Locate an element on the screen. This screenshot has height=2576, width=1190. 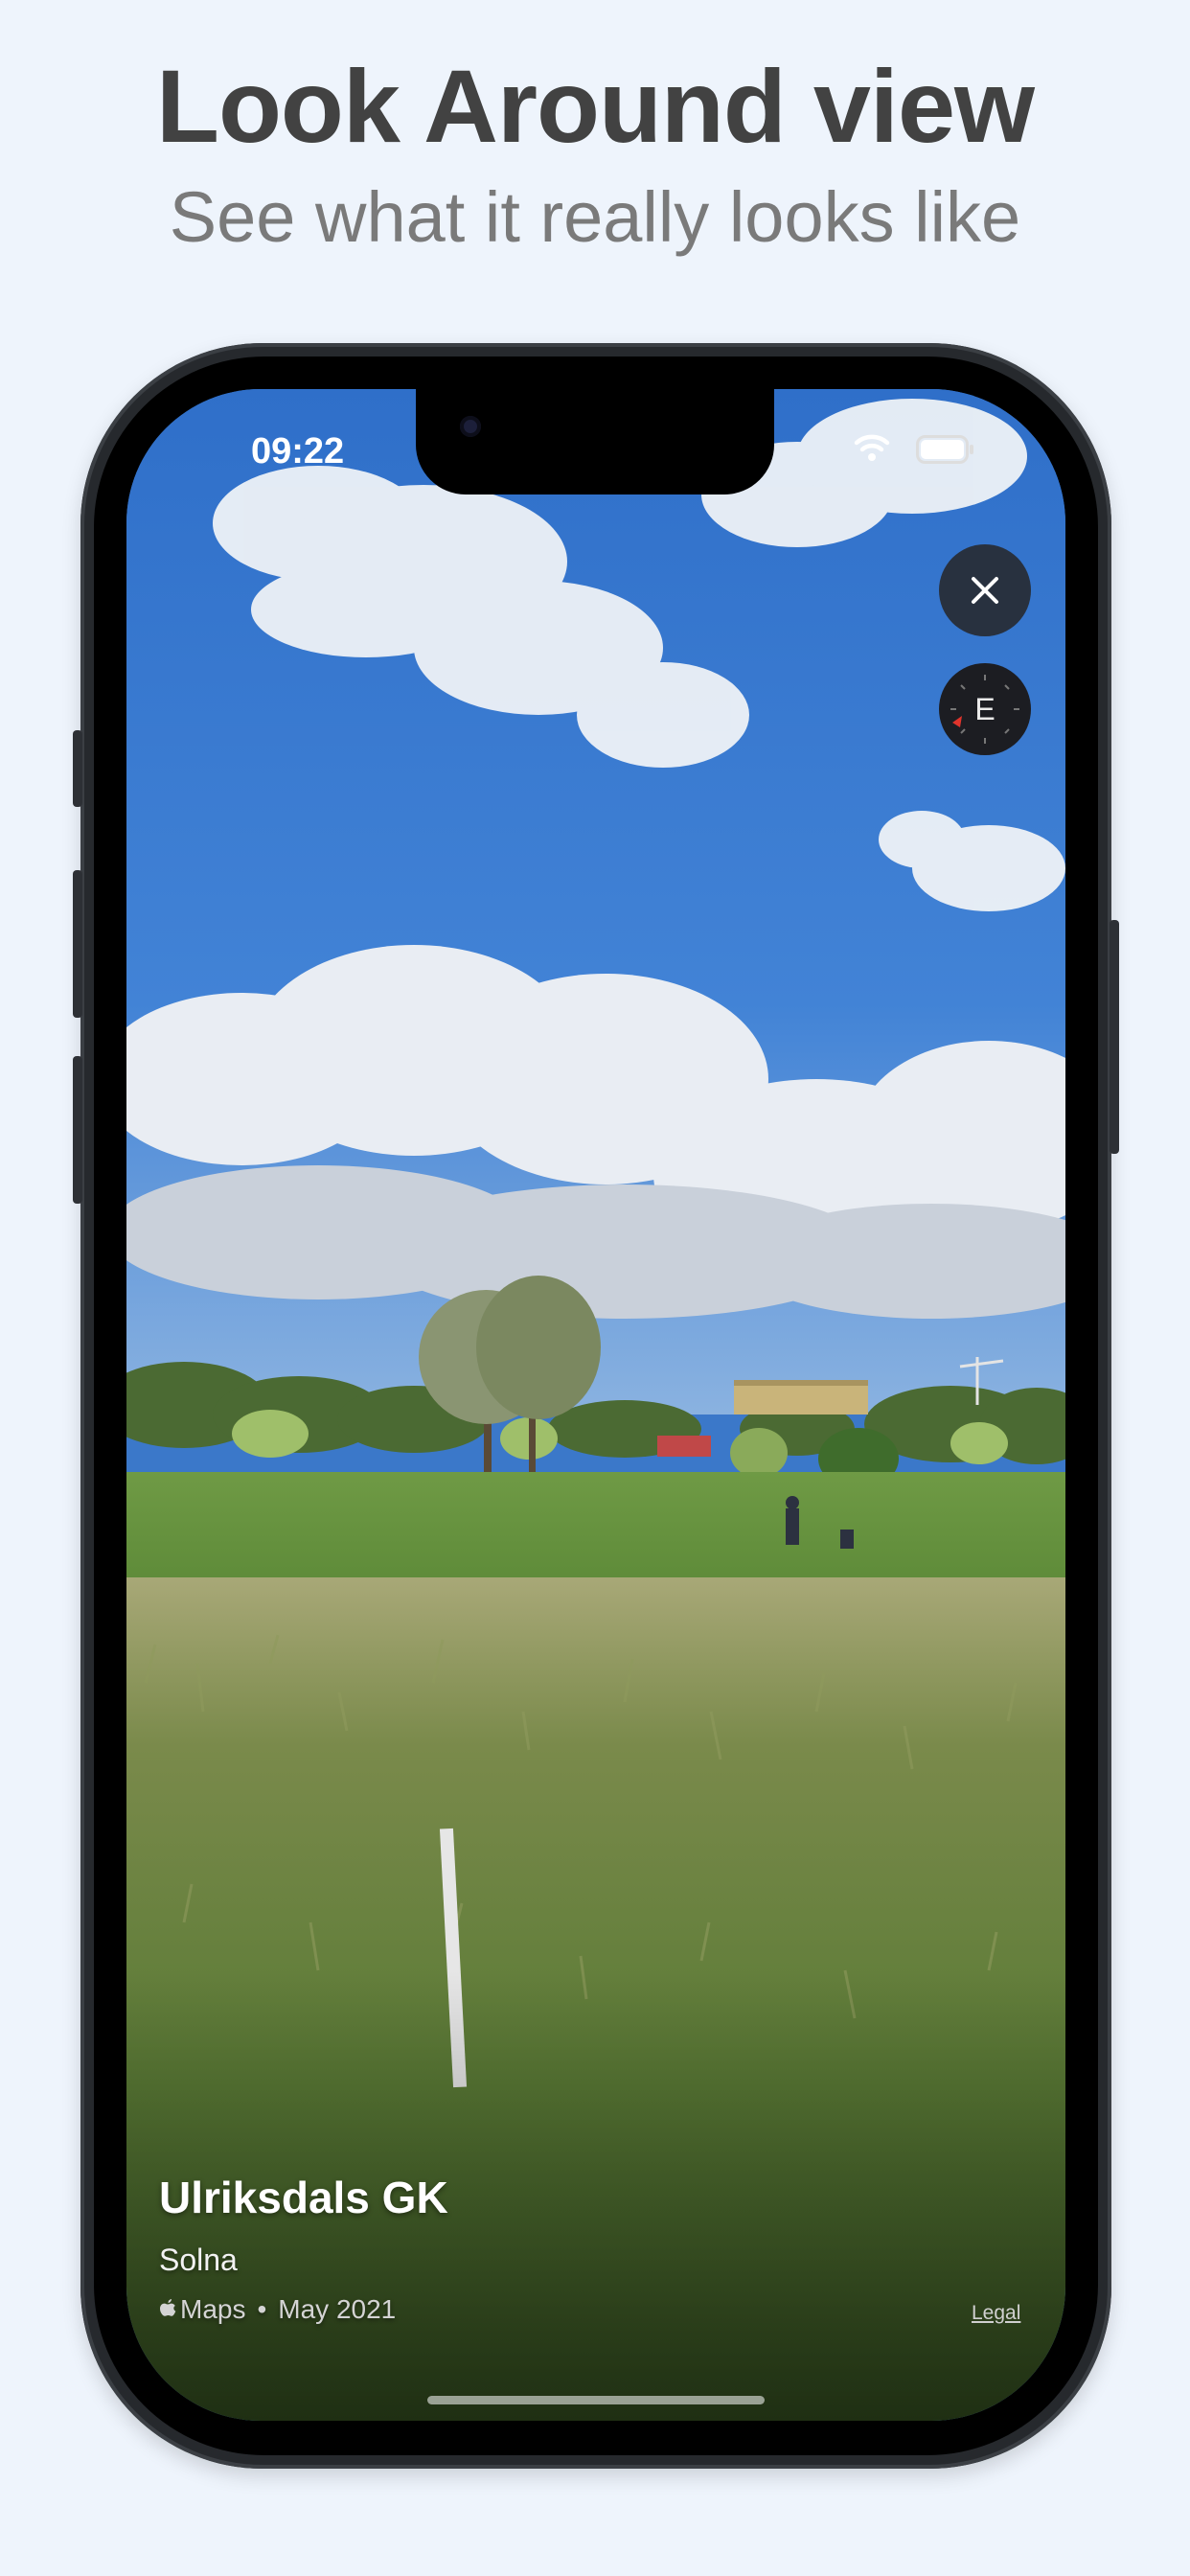
promo-title: Look Around view is located at coordinates (595, 106).